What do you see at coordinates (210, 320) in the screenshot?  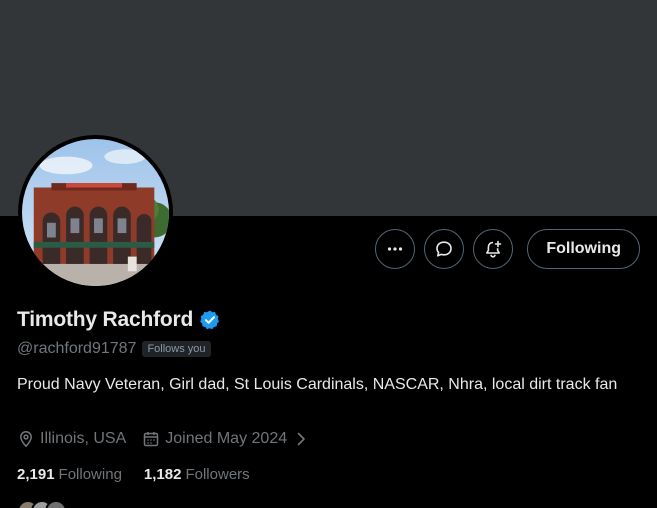 I see `verified-badge-icon` at bounding box center [210, 320].